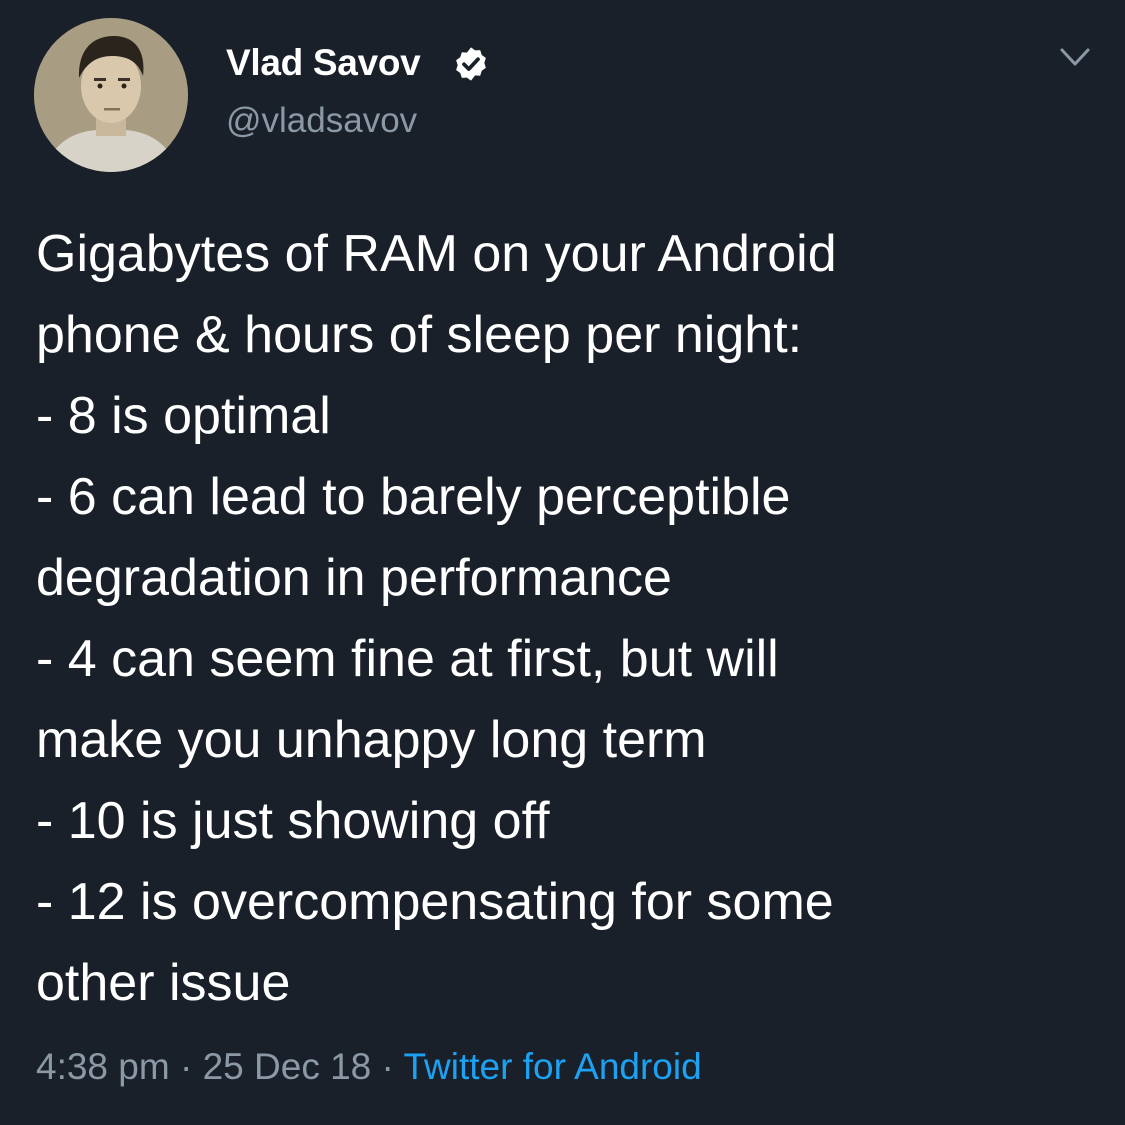 This screenshot has width=1125, height=1125. I want to click on tweet-text-line: phone & hours of sleep per night:, so click(419, 335).